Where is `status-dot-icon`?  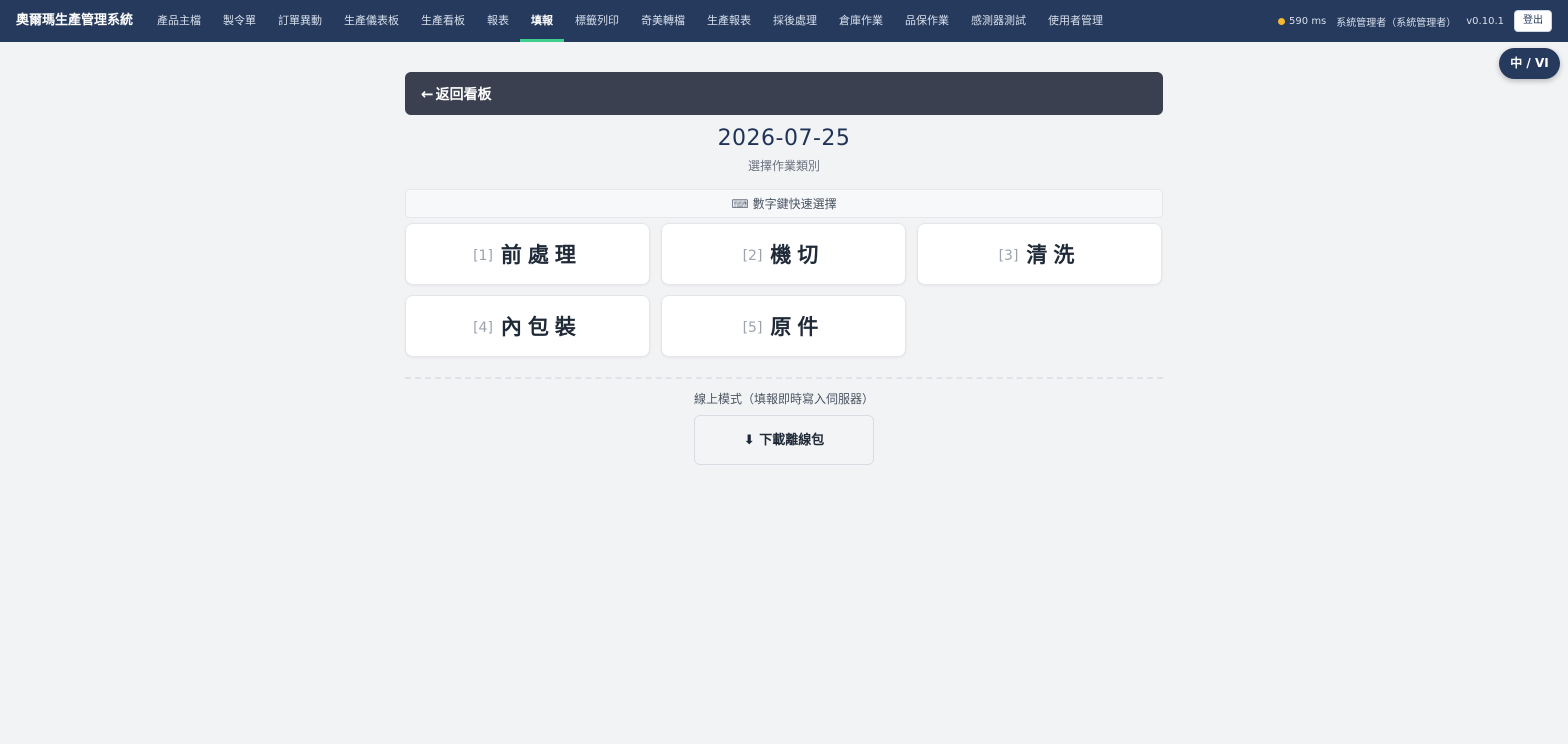
status-dot-icon is located at coordinates (1282, 21).